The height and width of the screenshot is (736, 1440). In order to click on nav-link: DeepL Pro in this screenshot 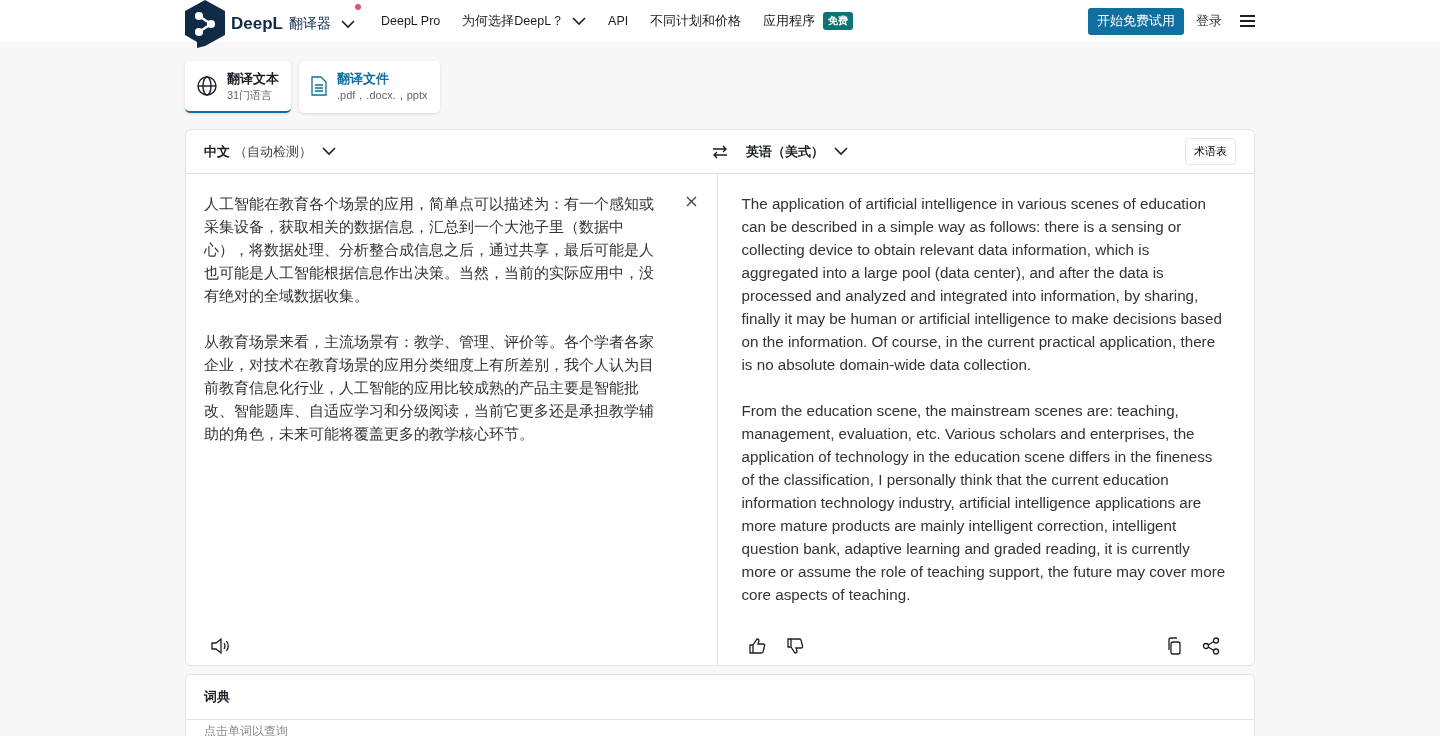, I will do `click(410, 21)`.